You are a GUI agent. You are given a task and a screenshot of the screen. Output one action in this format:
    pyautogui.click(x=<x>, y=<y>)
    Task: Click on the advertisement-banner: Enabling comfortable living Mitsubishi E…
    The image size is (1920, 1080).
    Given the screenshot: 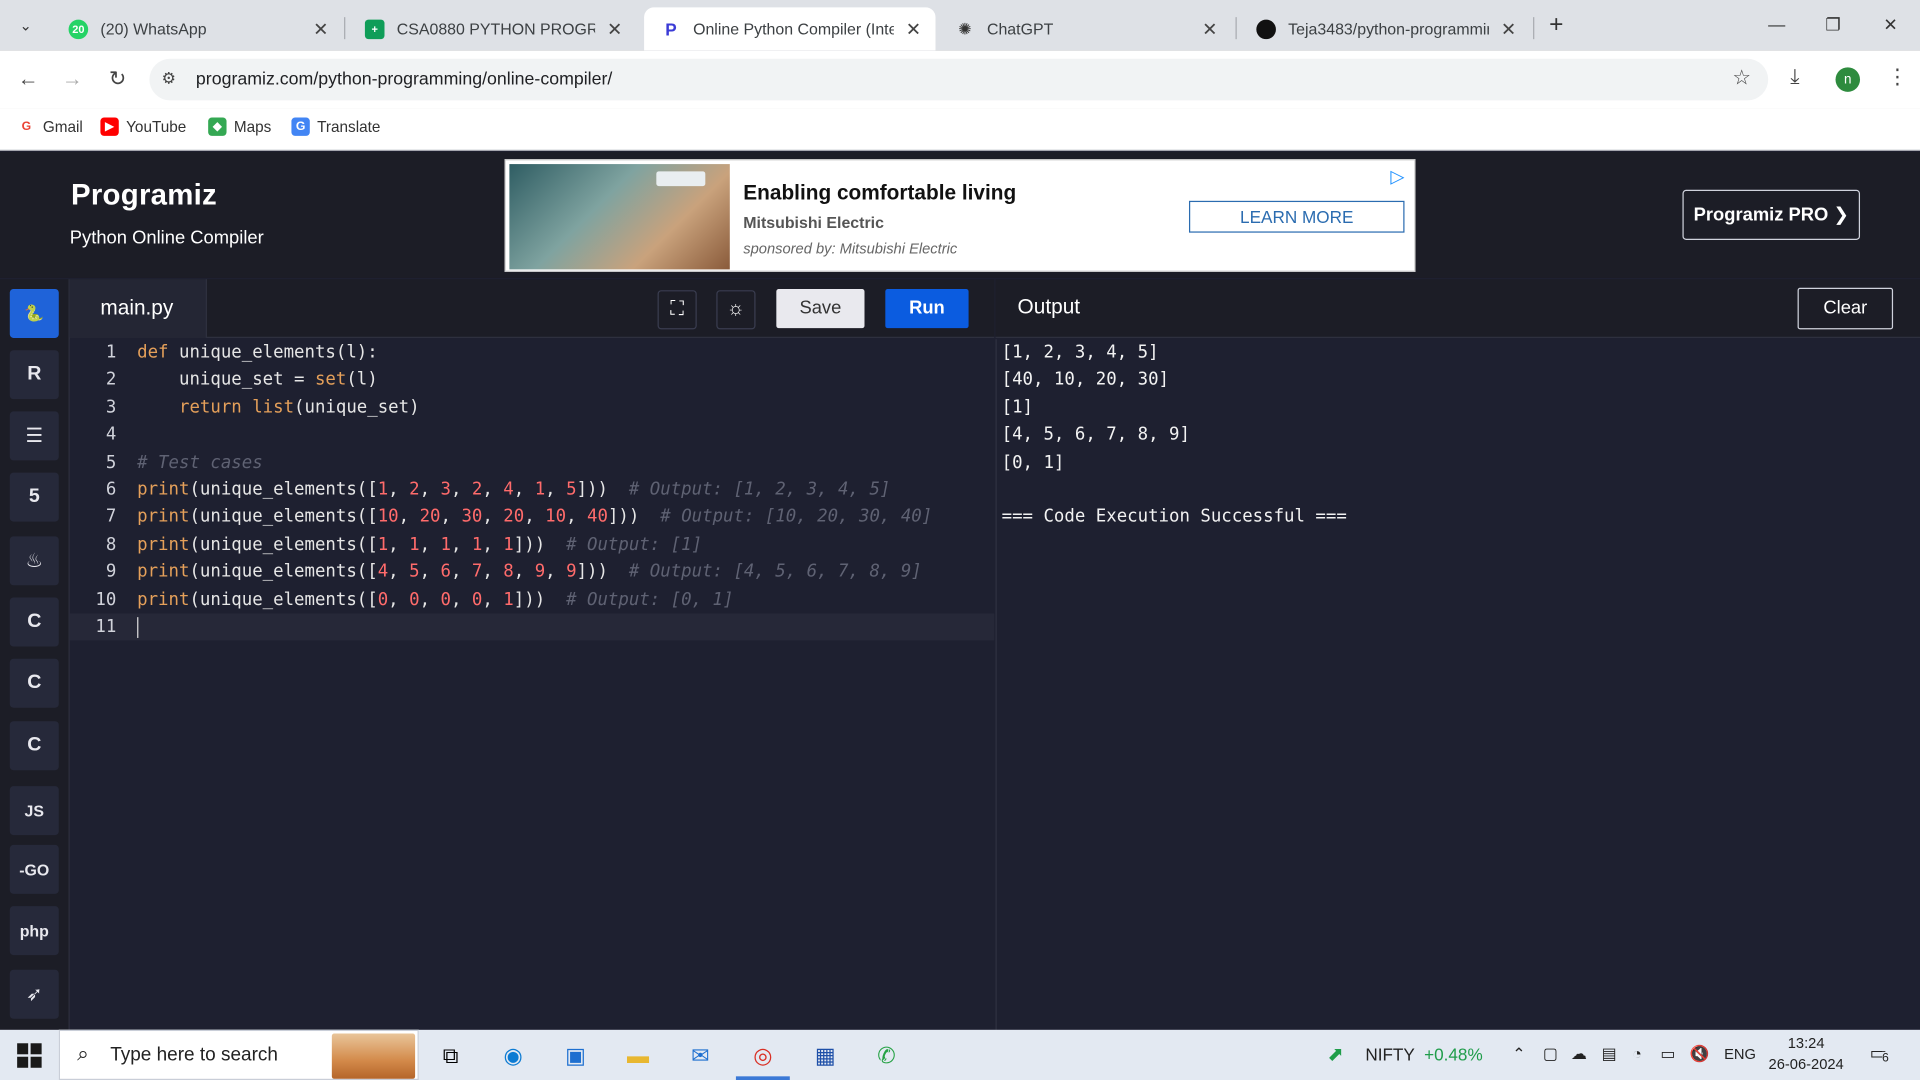 What is the action you would take?
    pyautogui.click(x=960, y=215)
    